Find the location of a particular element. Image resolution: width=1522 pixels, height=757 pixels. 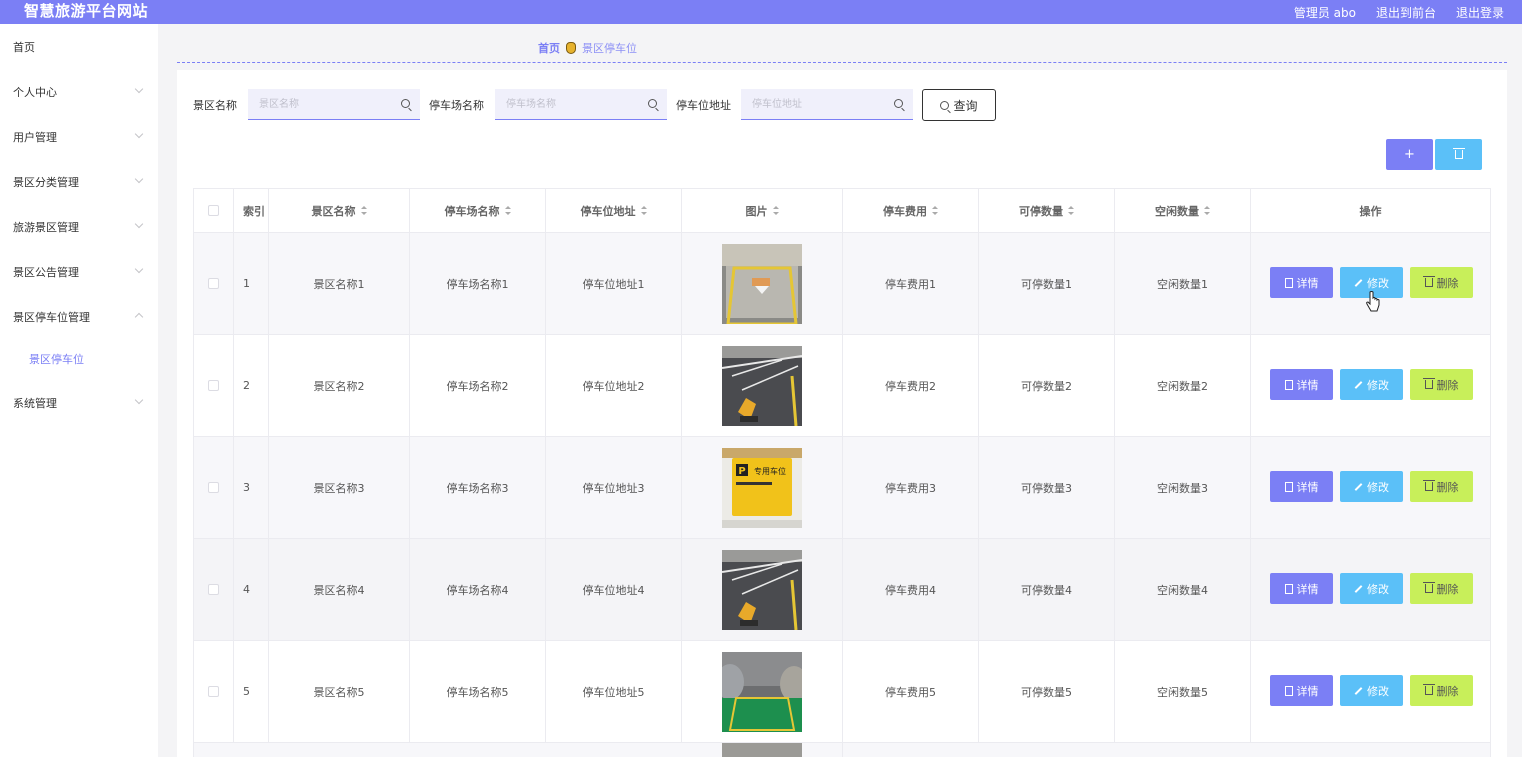

batch-delete-button is located at coordinates (1458, 154).